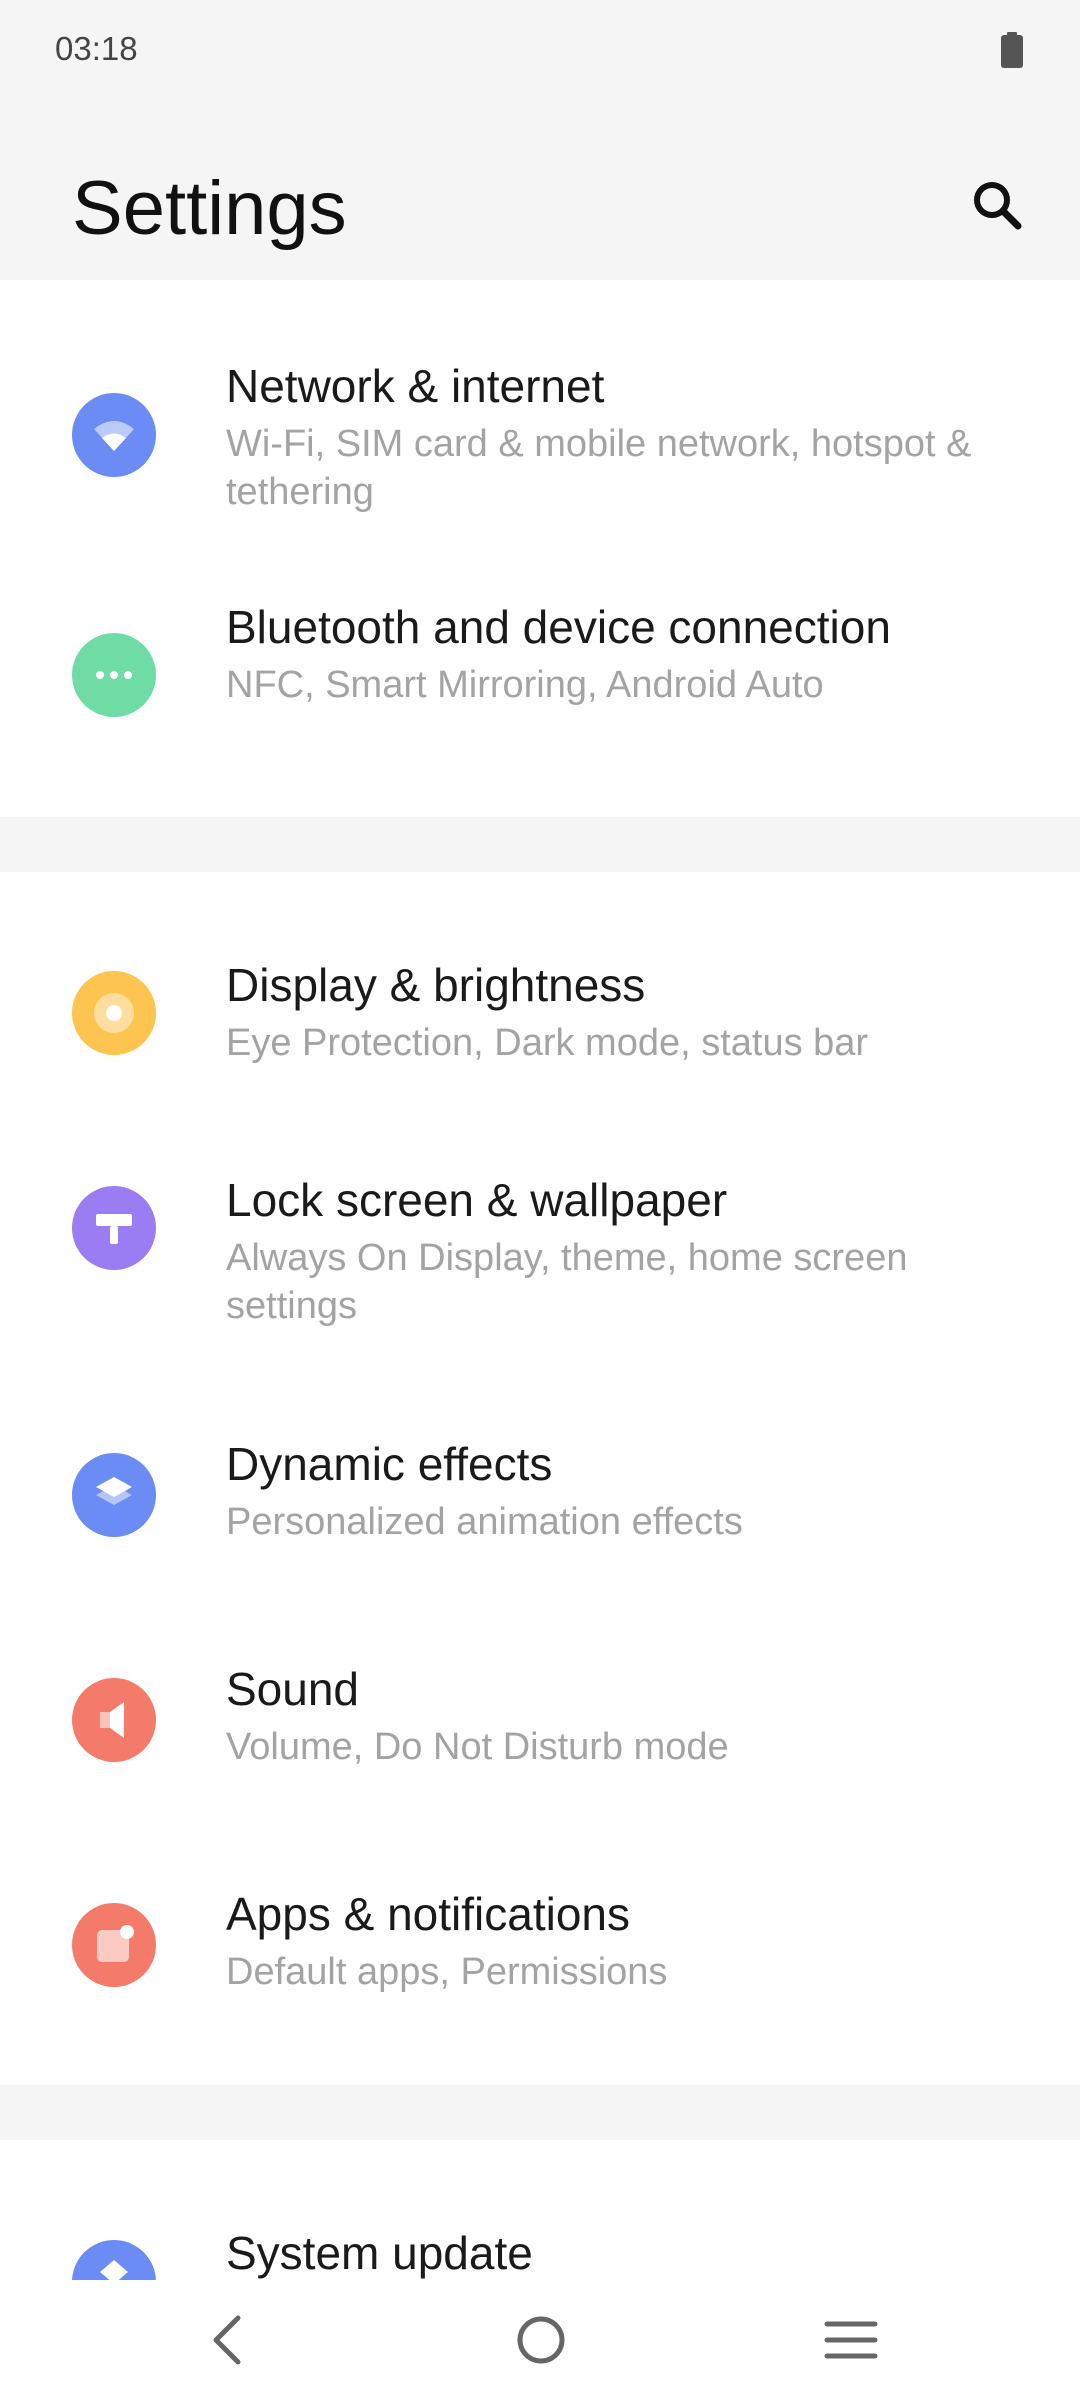 The width and height of the screenshot is (1080, 2400). What do you see at coordinates (293, 1689) in the screenshot?
I see `settings-item-title: Sound` at bounding box center [293, 1689].